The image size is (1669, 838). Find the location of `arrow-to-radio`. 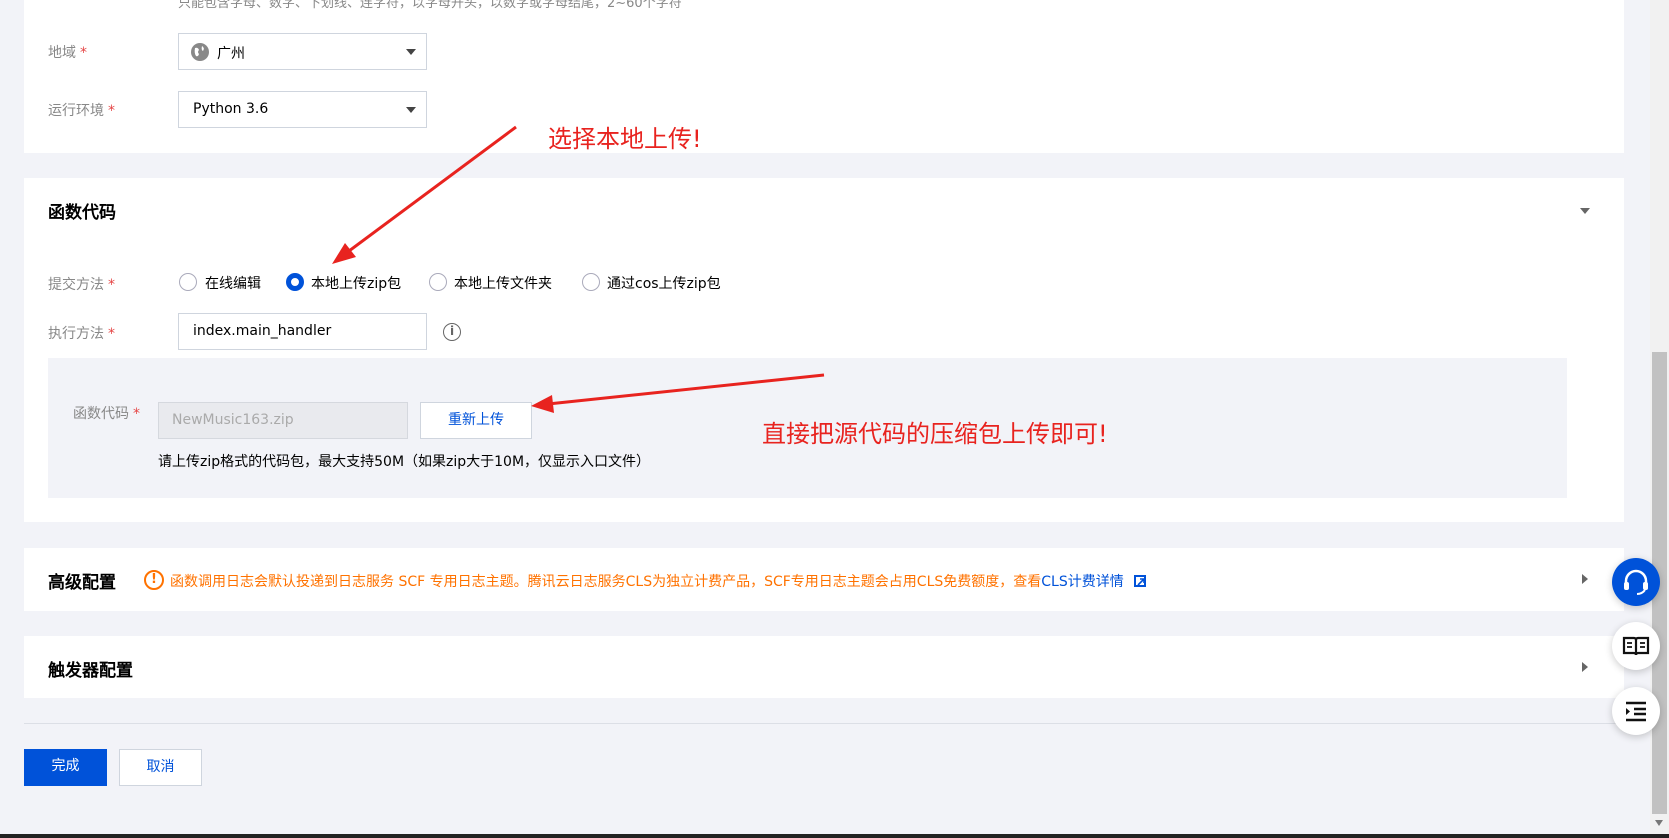

arrow-to-radio is located at coordinates (424, 194).